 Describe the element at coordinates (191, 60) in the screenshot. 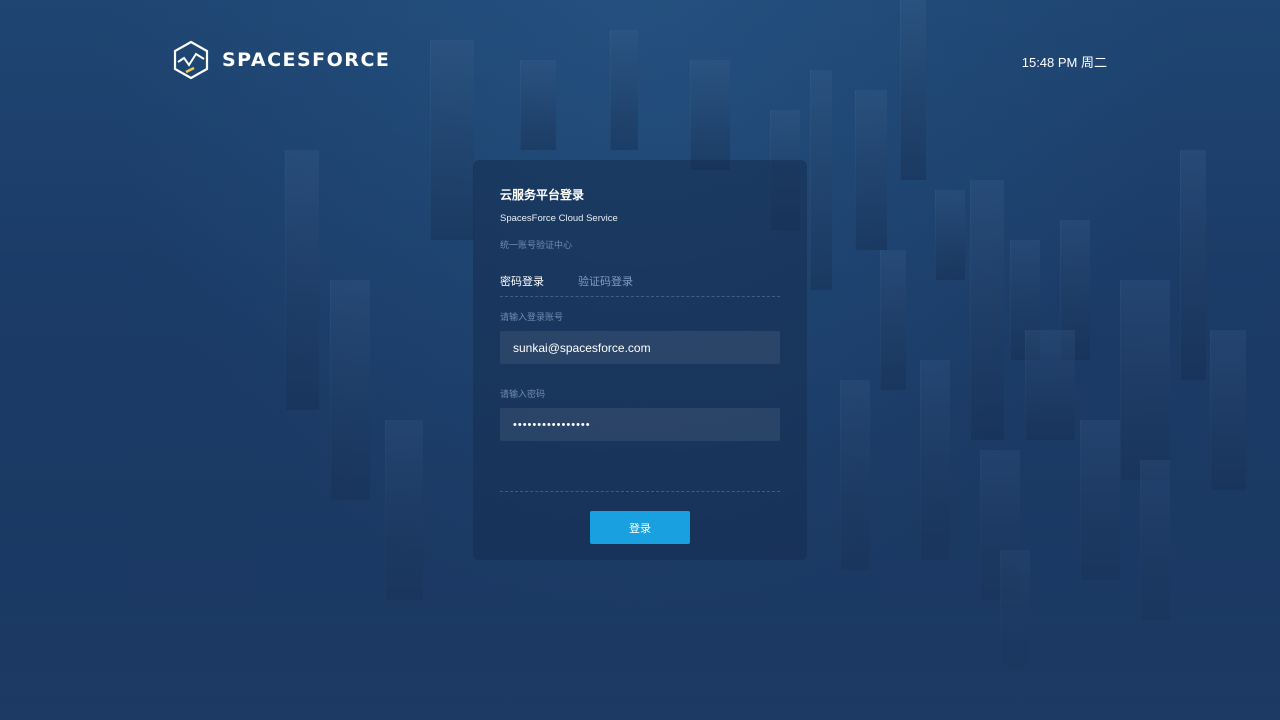

I see `hexagon-logo-icon` at that location.